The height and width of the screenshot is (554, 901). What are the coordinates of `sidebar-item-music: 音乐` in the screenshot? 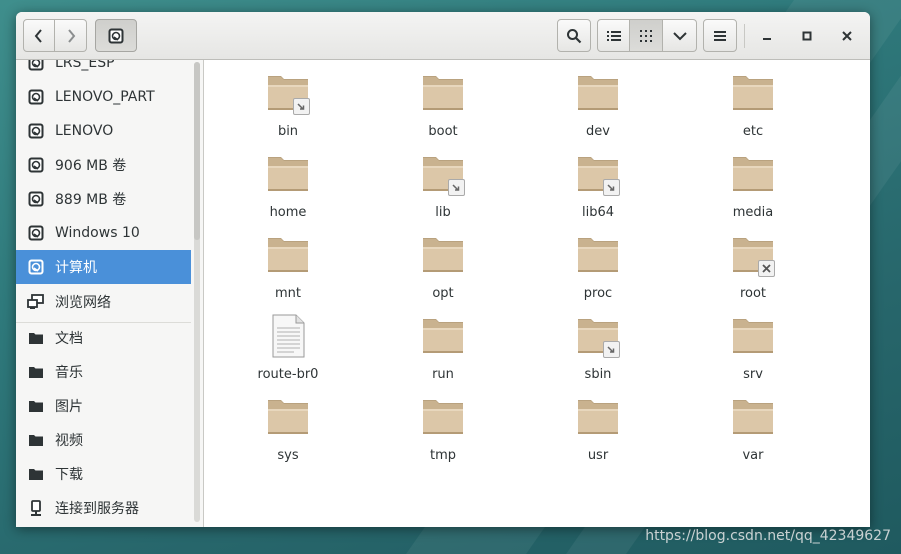 It's located at (103, 372).